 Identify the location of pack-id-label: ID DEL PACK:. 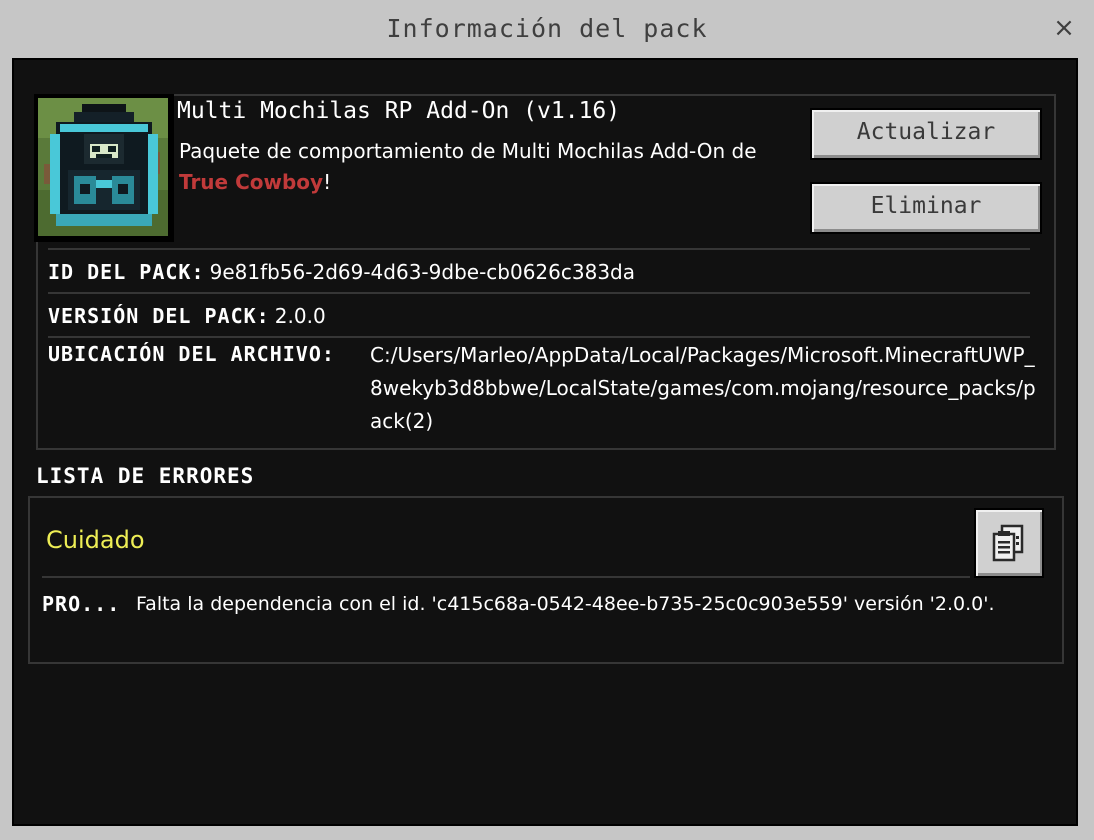
(126, 272).